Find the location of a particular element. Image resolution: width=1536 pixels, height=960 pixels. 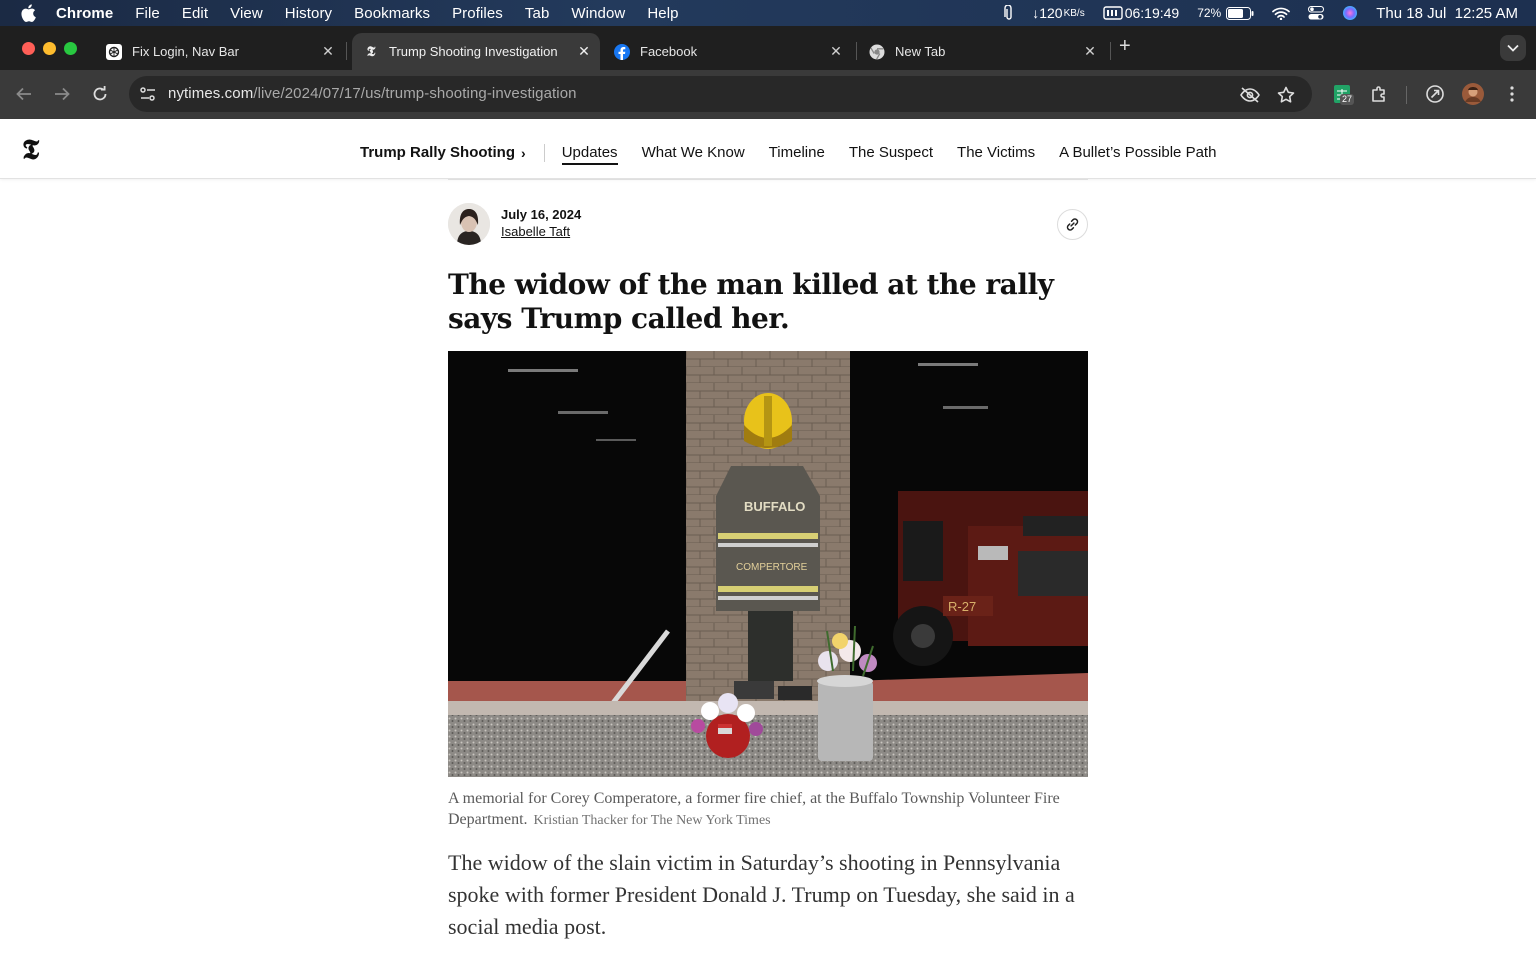

facebook-icon is located at coordinates (622, 51).